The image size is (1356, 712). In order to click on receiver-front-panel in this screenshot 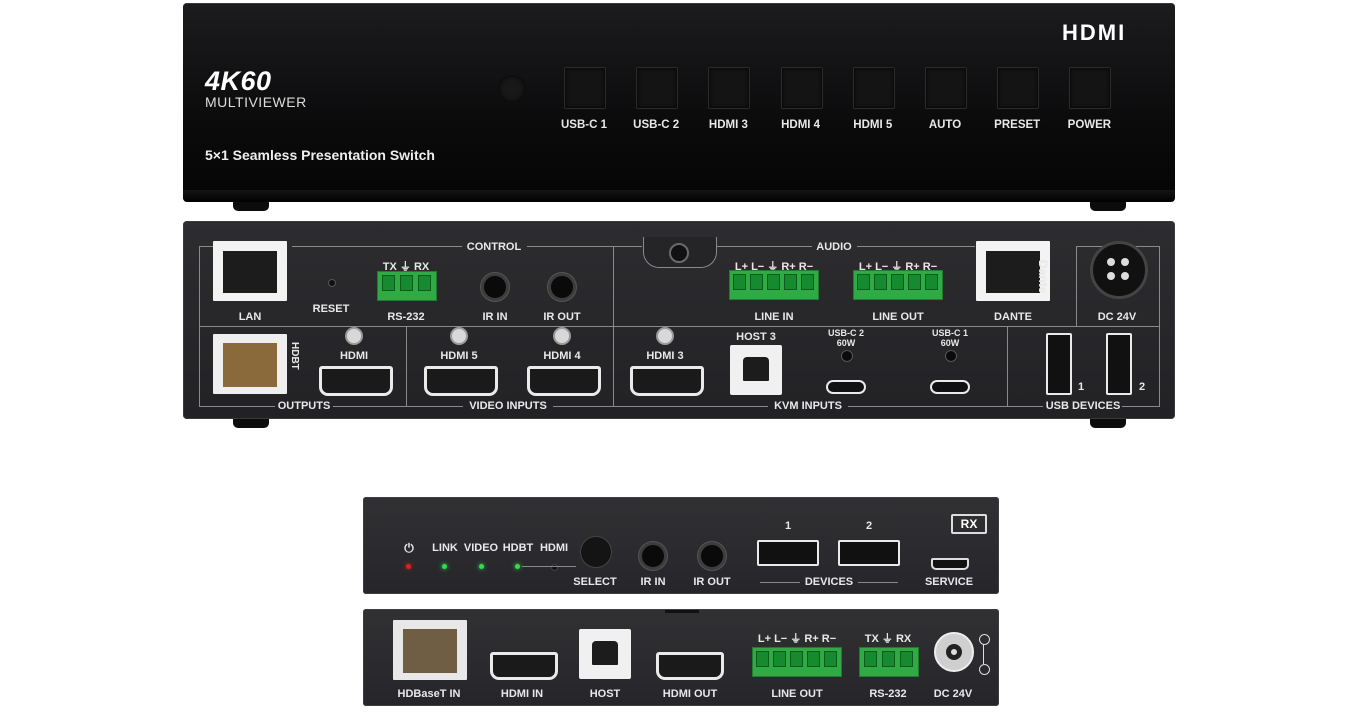, I will do `click(681, 545)`.